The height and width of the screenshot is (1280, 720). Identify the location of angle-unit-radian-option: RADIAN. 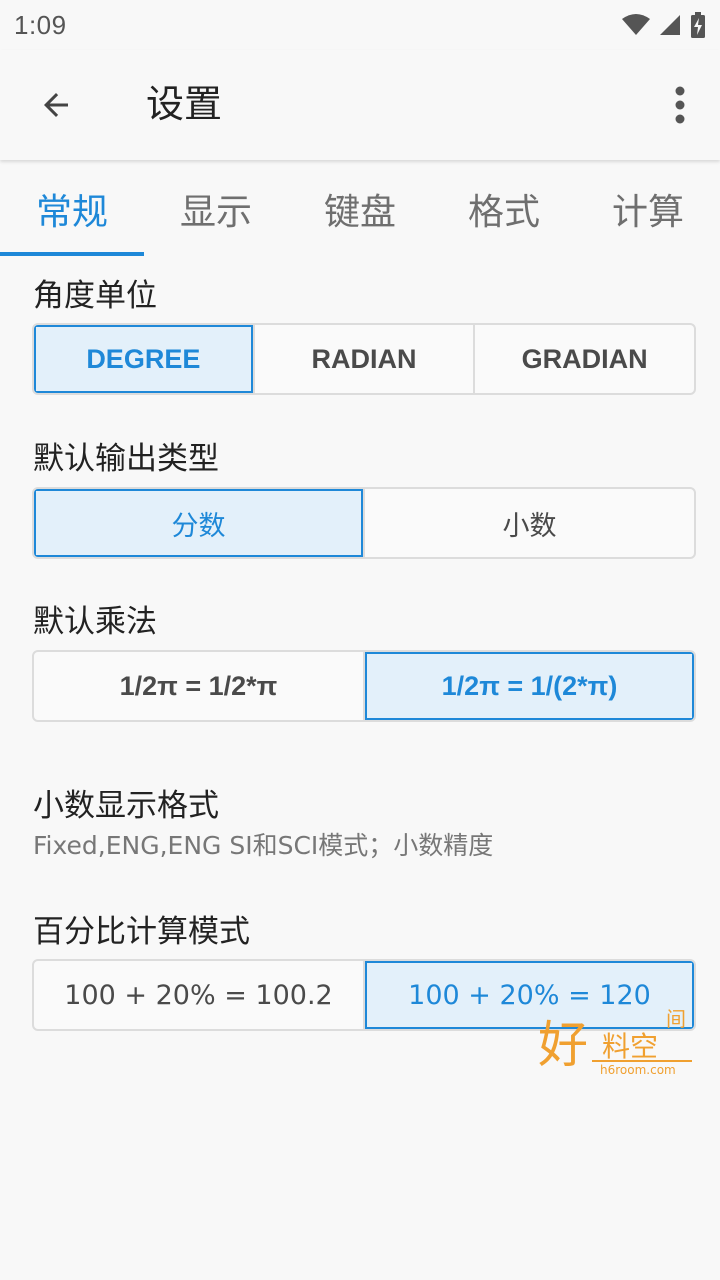
(365, 359).